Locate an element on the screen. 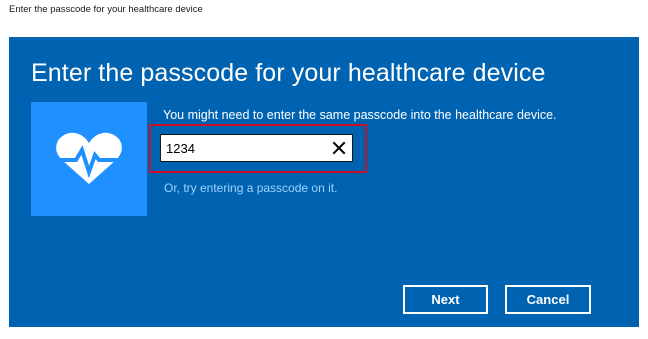 The image size is (648, 339). close-icon is located at coordinates (339, 148).